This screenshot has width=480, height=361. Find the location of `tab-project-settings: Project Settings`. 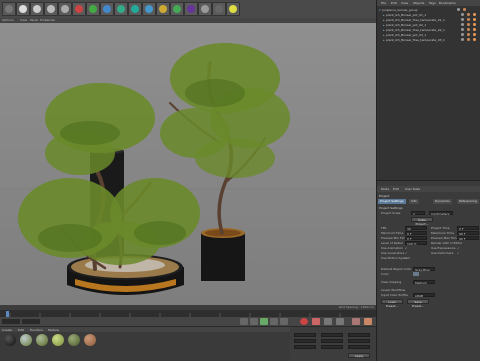

tab-project-settings: Project Settings is located at coordinates (392, 201).